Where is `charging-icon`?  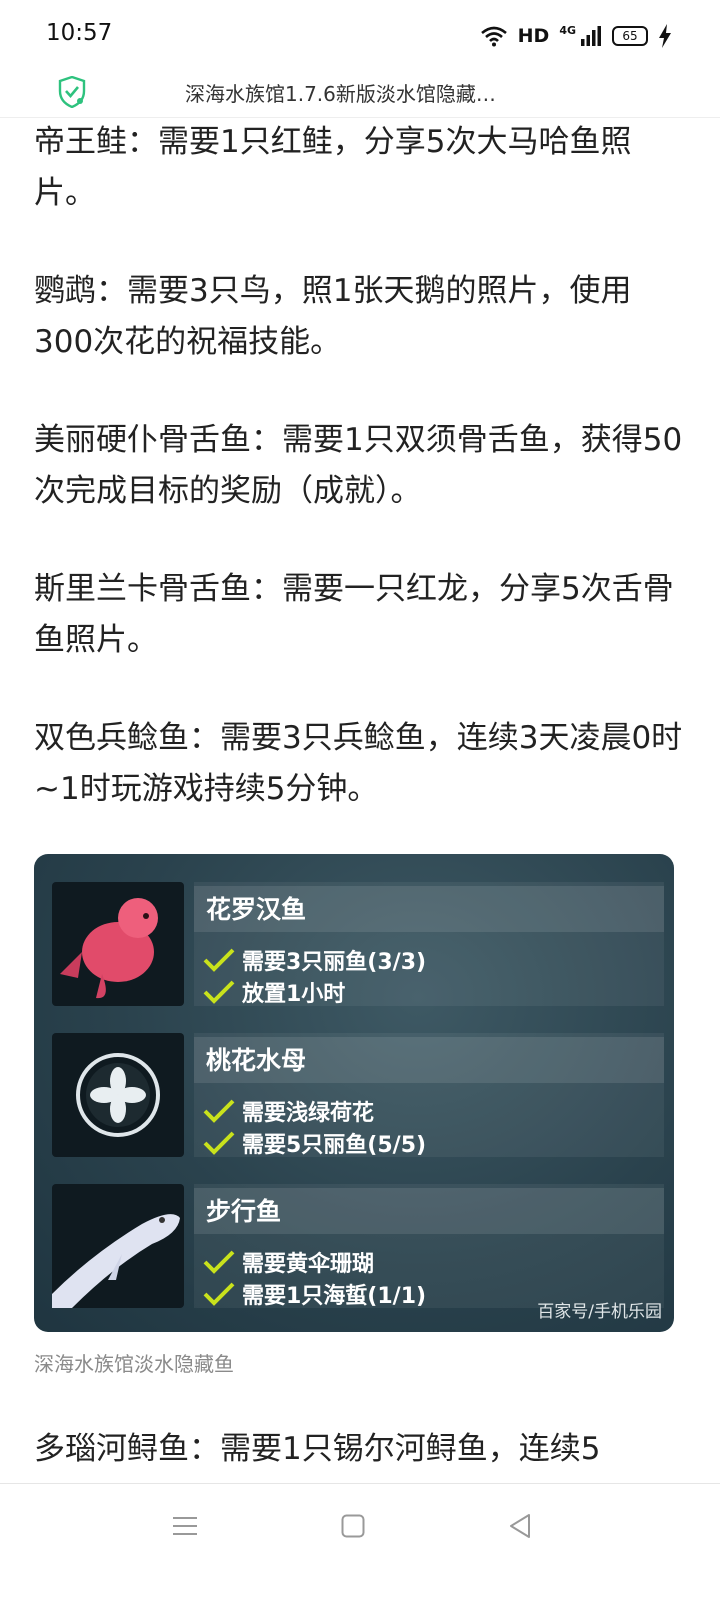
charging-icon is located at coordinates (665, 36).